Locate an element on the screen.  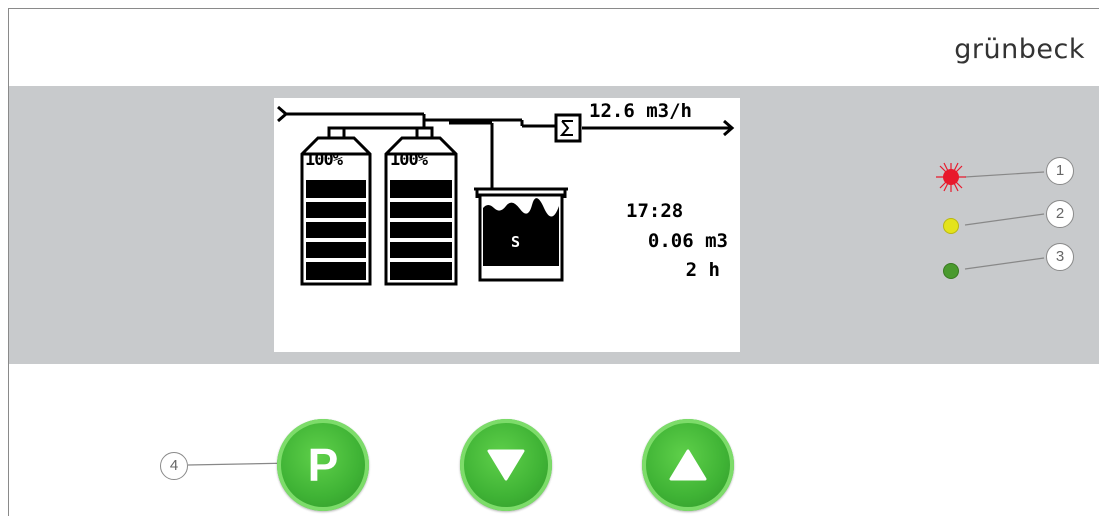
frame-top-line is located at coordinates (553, 8).